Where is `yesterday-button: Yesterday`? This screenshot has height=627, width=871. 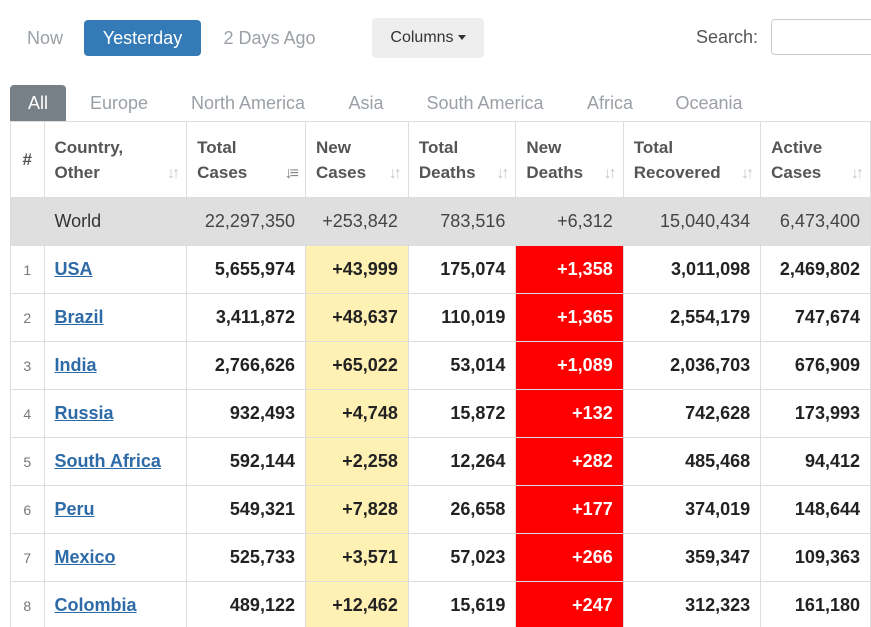 yesterday-button: Yesterday is located at coordinates (142, 38).